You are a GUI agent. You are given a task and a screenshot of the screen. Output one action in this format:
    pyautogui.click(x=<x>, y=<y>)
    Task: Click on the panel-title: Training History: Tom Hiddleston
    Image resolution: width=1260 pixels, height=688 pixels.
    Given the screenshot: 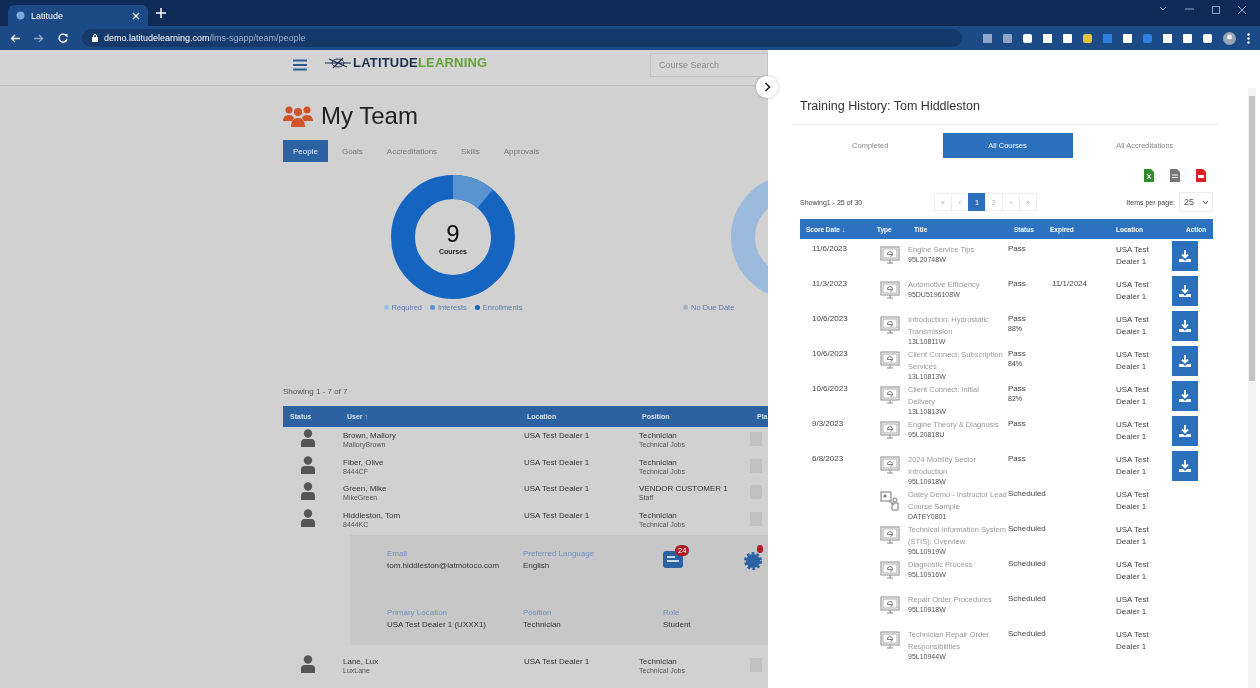 What is the action you would take?
    pyautogui.click(x=890, y=106)
    